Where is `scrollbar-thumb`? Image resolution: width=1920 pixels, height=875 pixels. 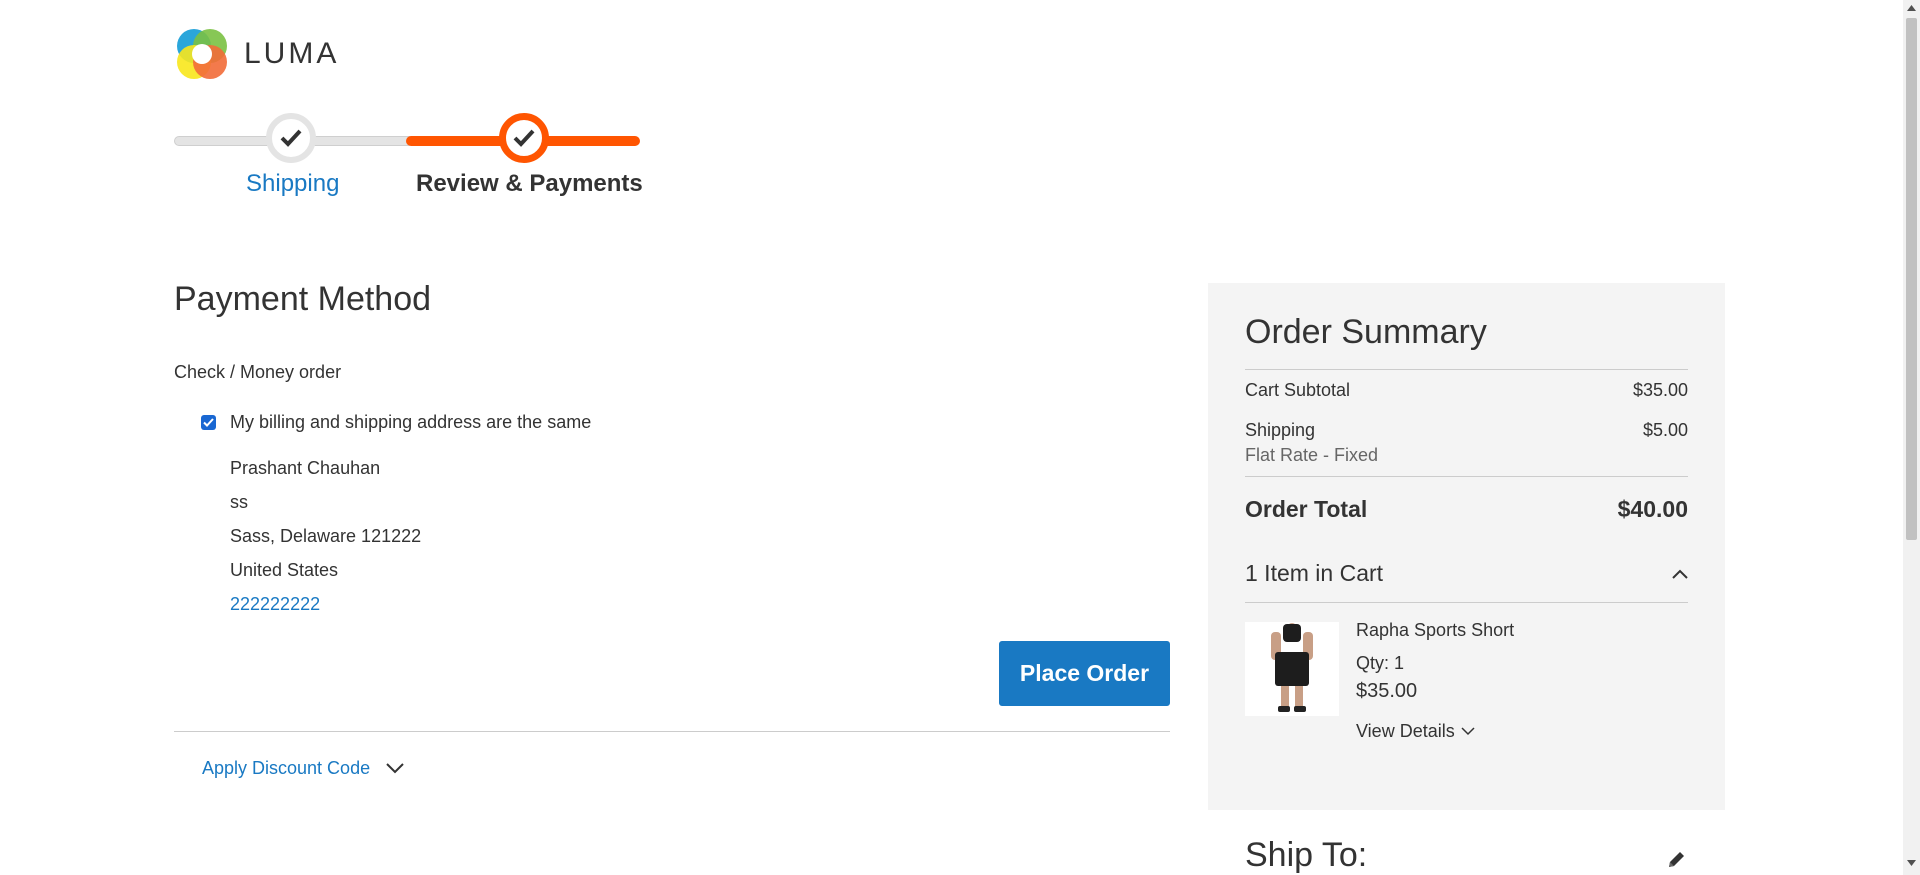
scrollbar-thumb is located at coordinates (1911, 279).